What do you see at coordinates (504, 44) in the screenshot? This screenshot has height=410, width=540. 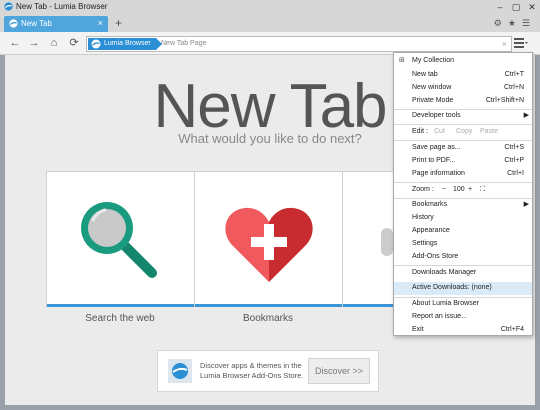 I see `clear-address-icon: ×` at bounding box center [504, 44].